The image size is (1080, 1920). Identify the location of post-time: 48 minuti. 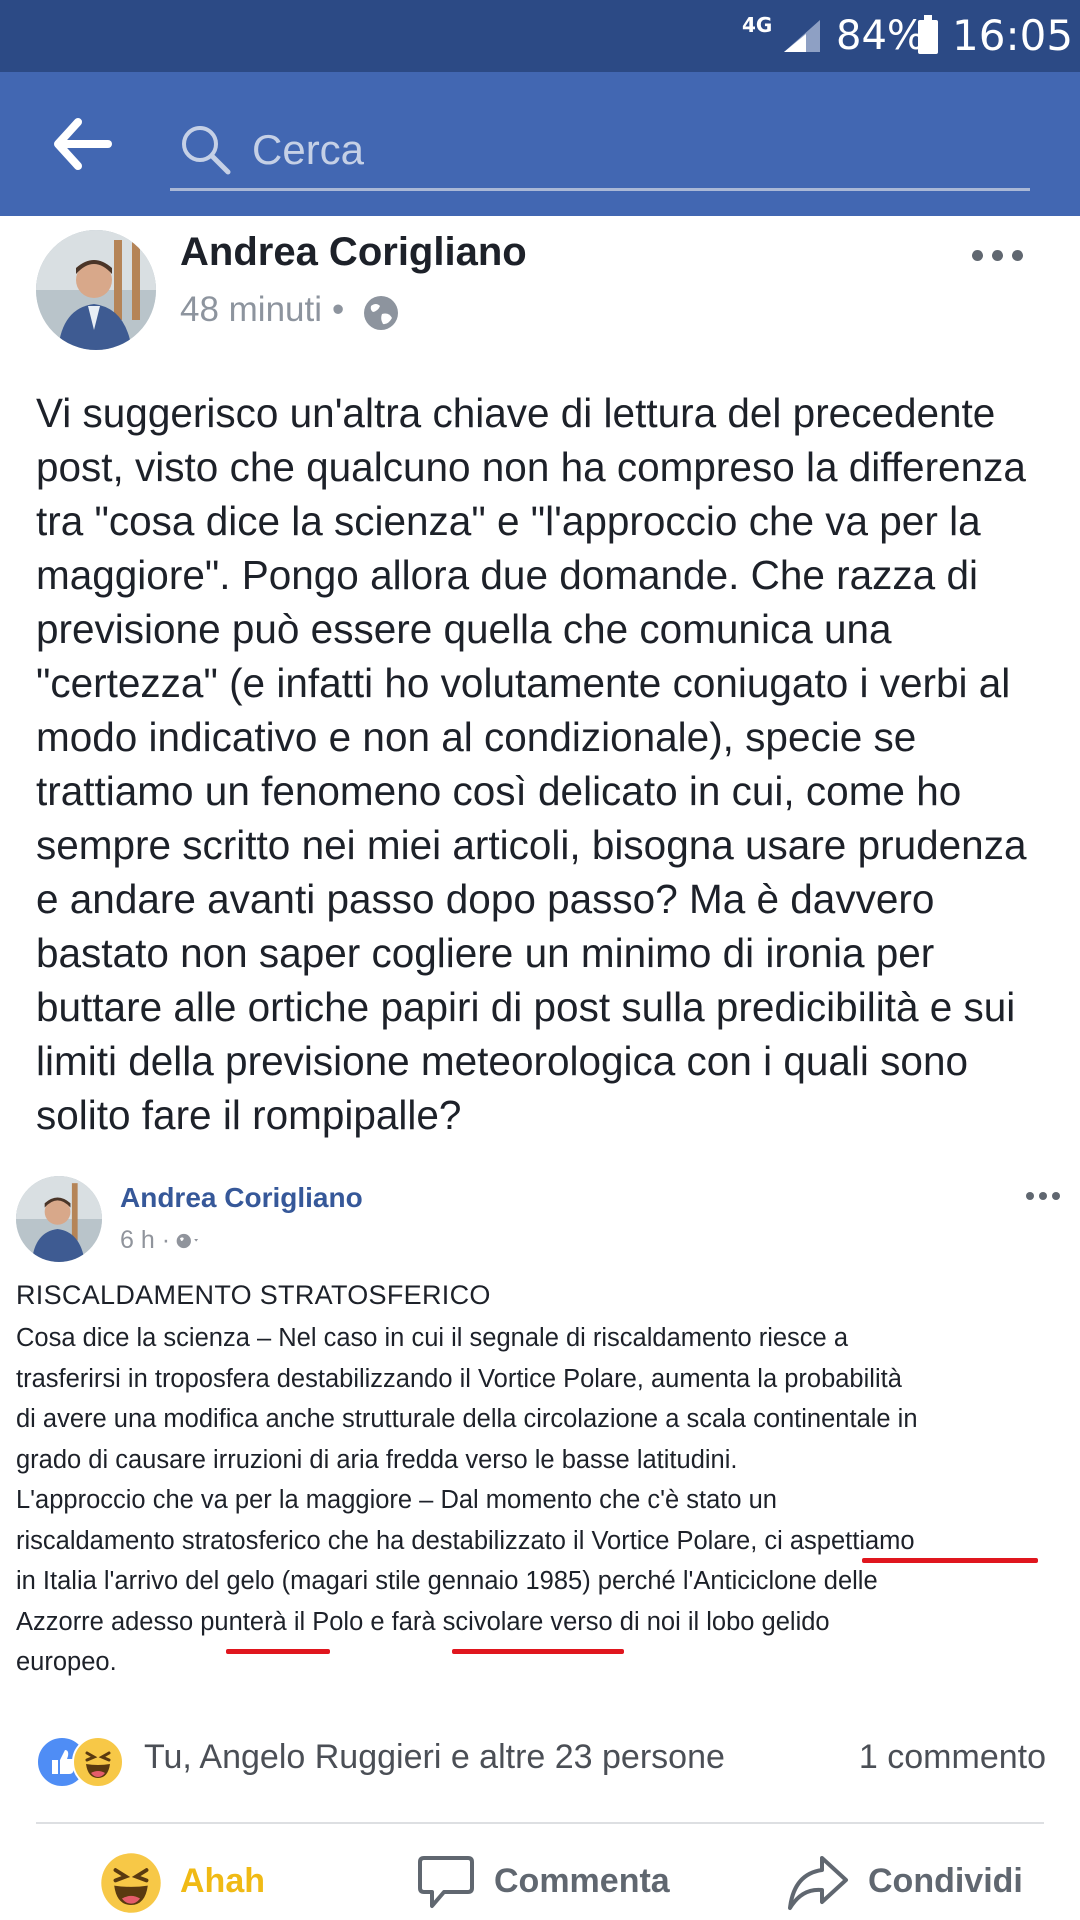
(251, 309).